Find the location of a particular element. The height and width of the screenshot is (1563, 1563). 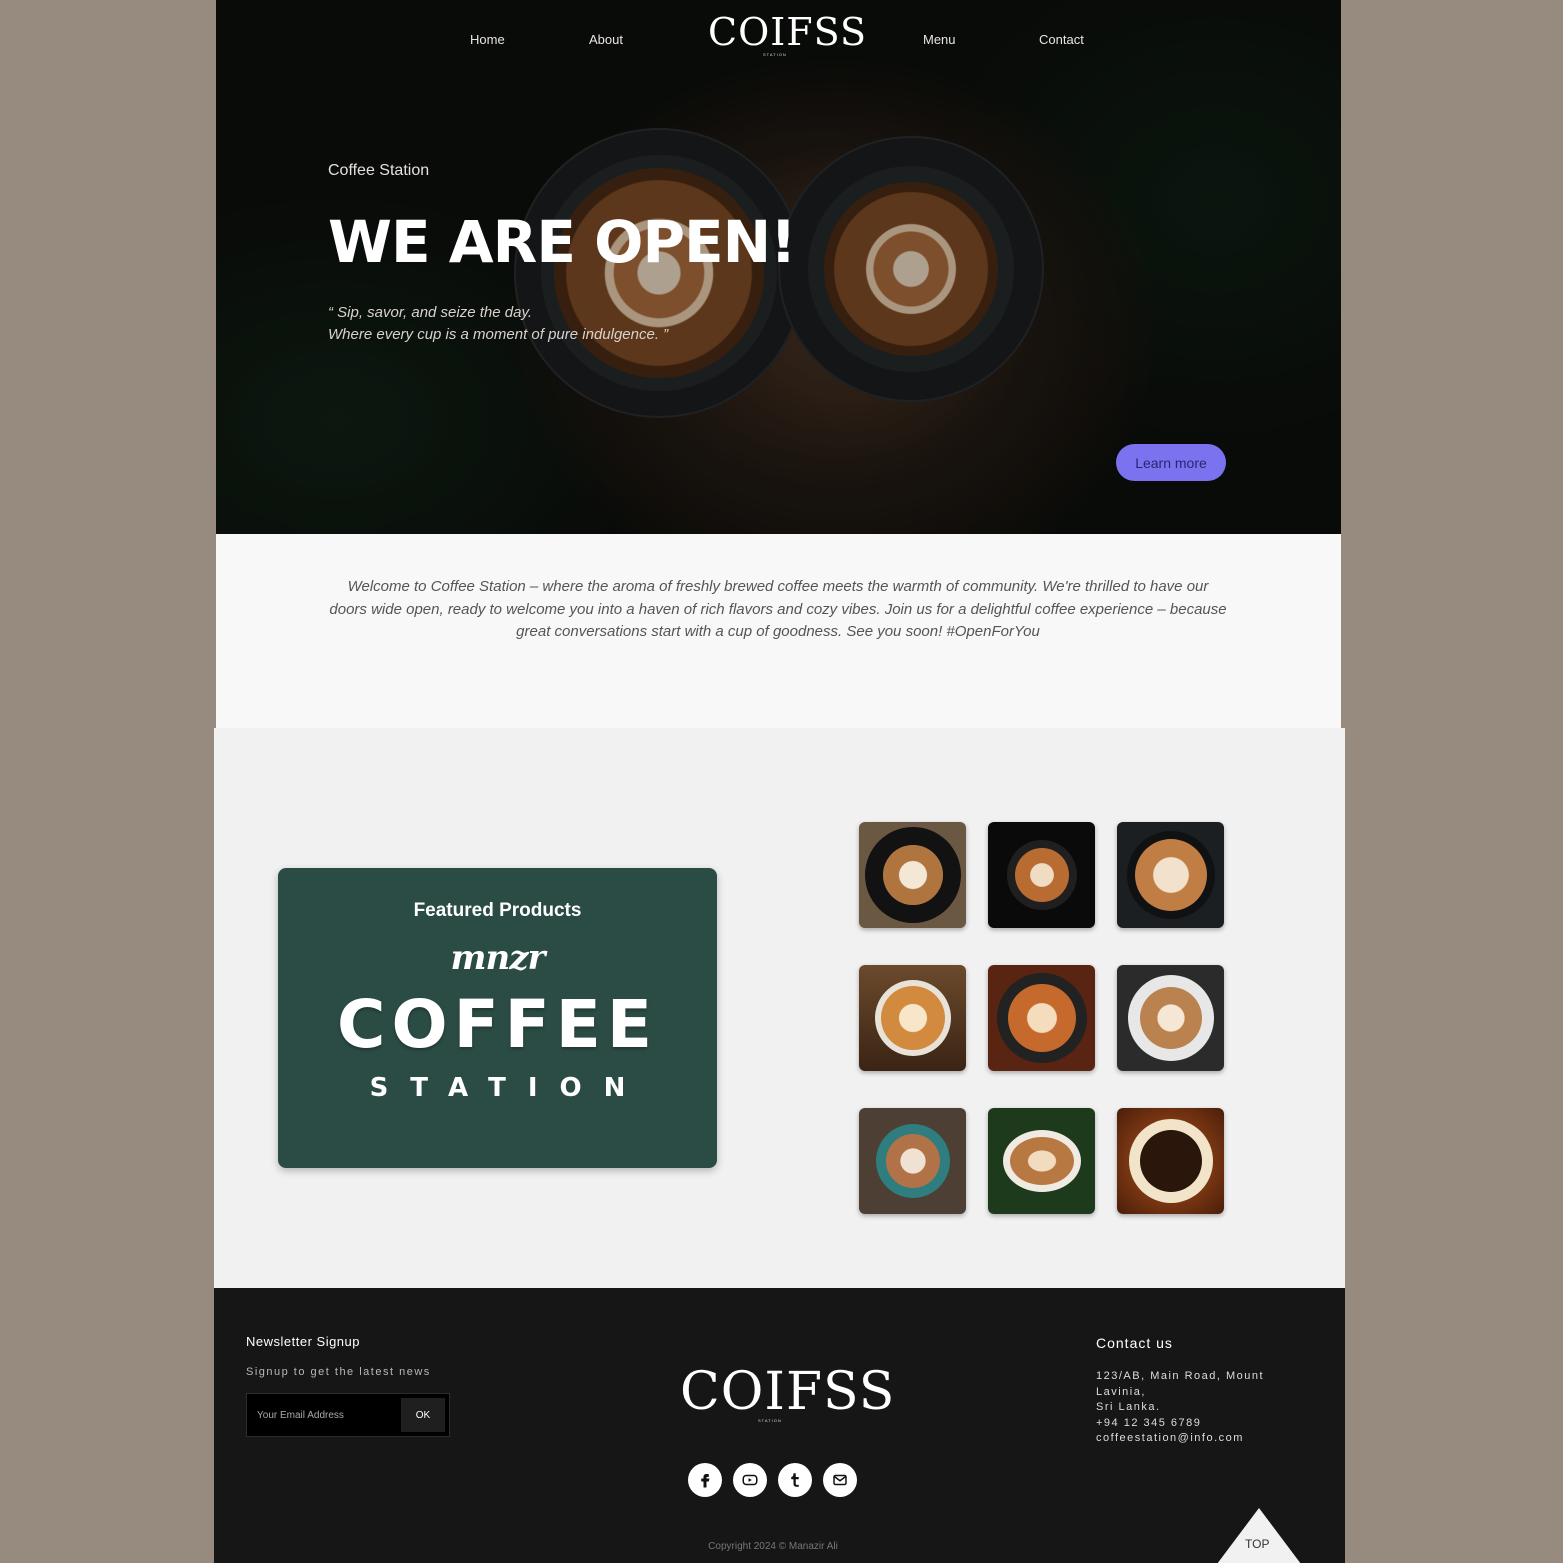

tumblr-icon is located at coordinates (795, 1480).